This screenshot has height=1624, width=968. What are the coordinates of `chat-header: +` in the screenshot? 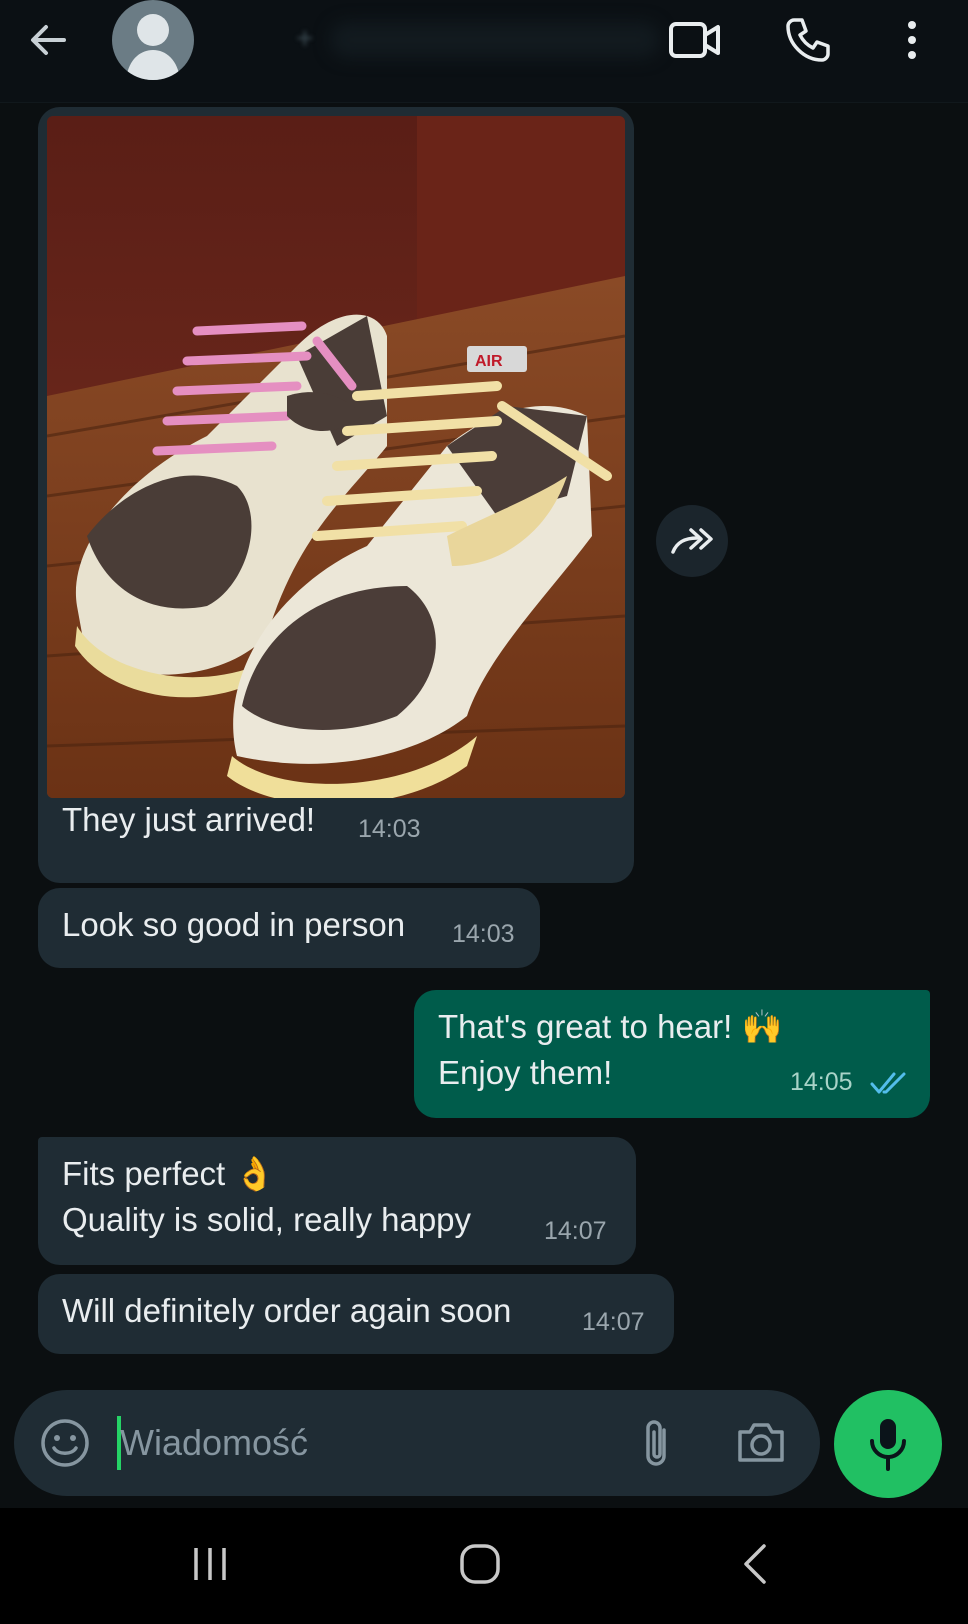 It's located at (484, 51).